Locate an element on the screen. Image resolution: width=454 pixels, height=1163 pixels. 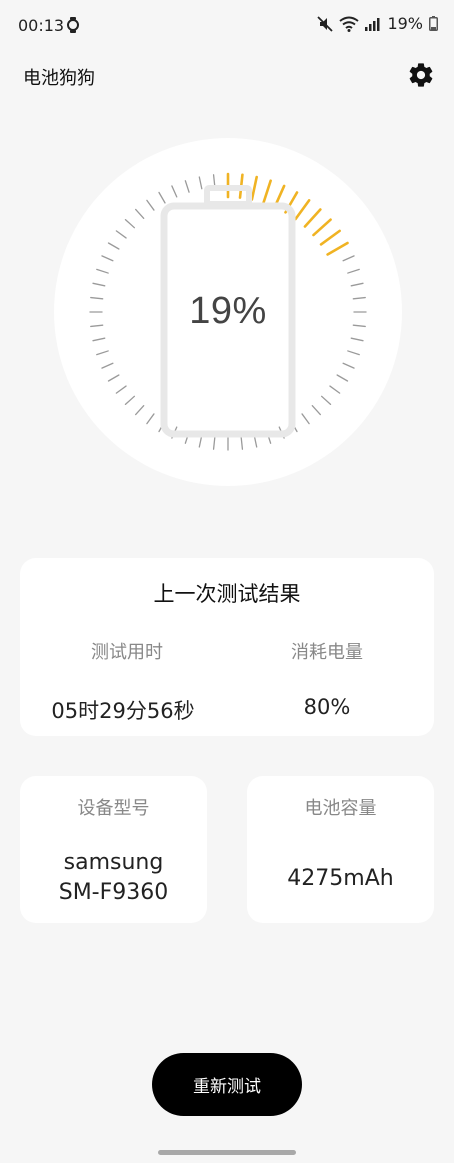
wifi-icon is located at coordinates (349, 24).